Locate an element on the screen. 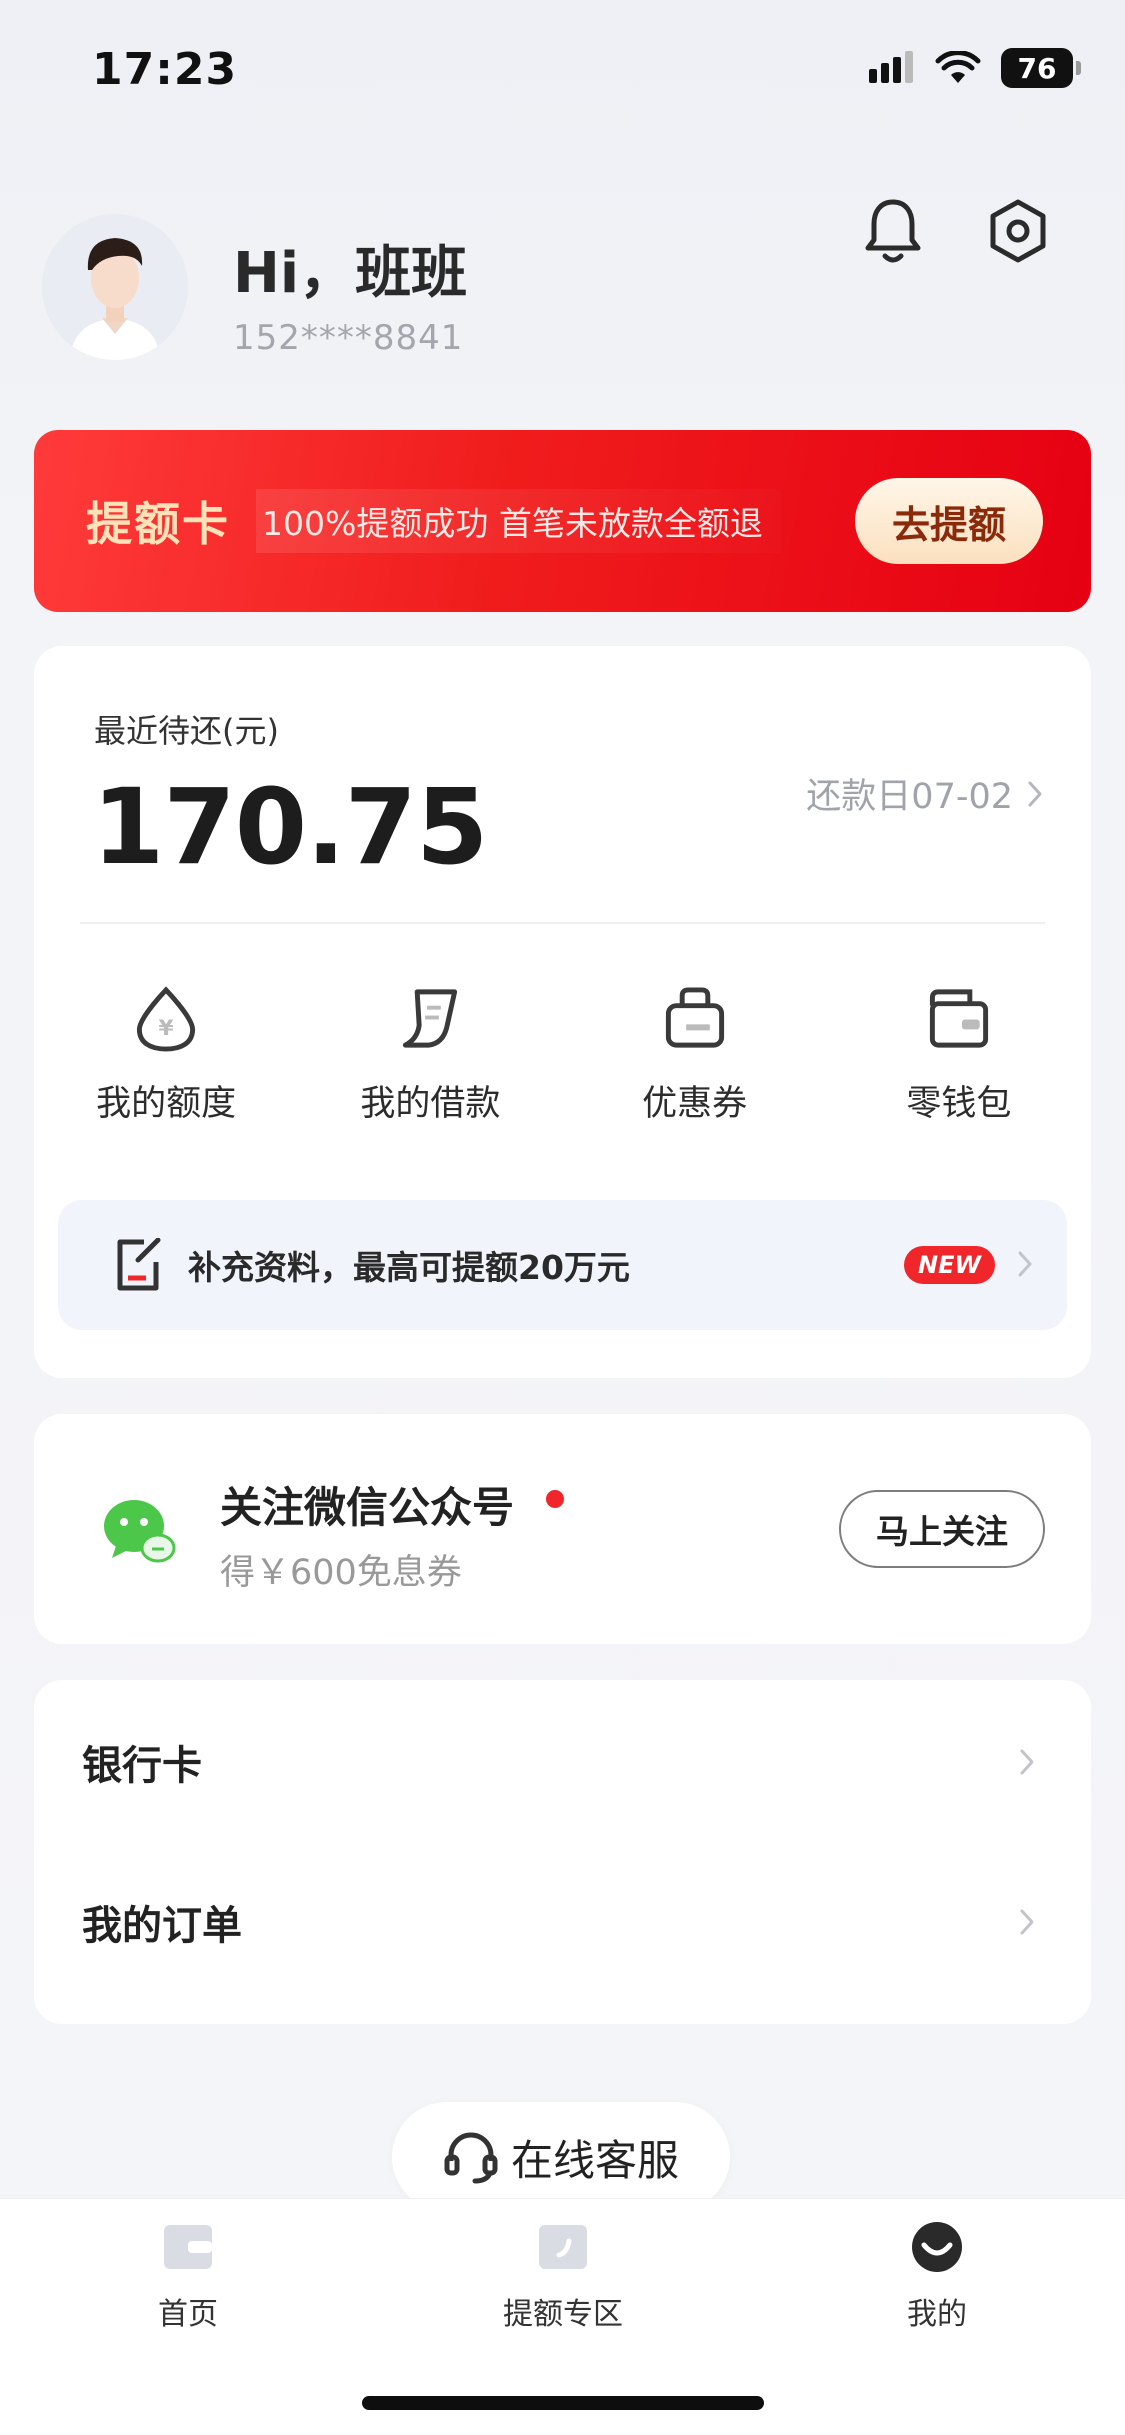 Image resolution: width=1125 pixels, height=2435 pixels. promo-banner: 提额卡 100%提额成功 首笔未放款全额退 去提额 is located at coordinates (562, 521).